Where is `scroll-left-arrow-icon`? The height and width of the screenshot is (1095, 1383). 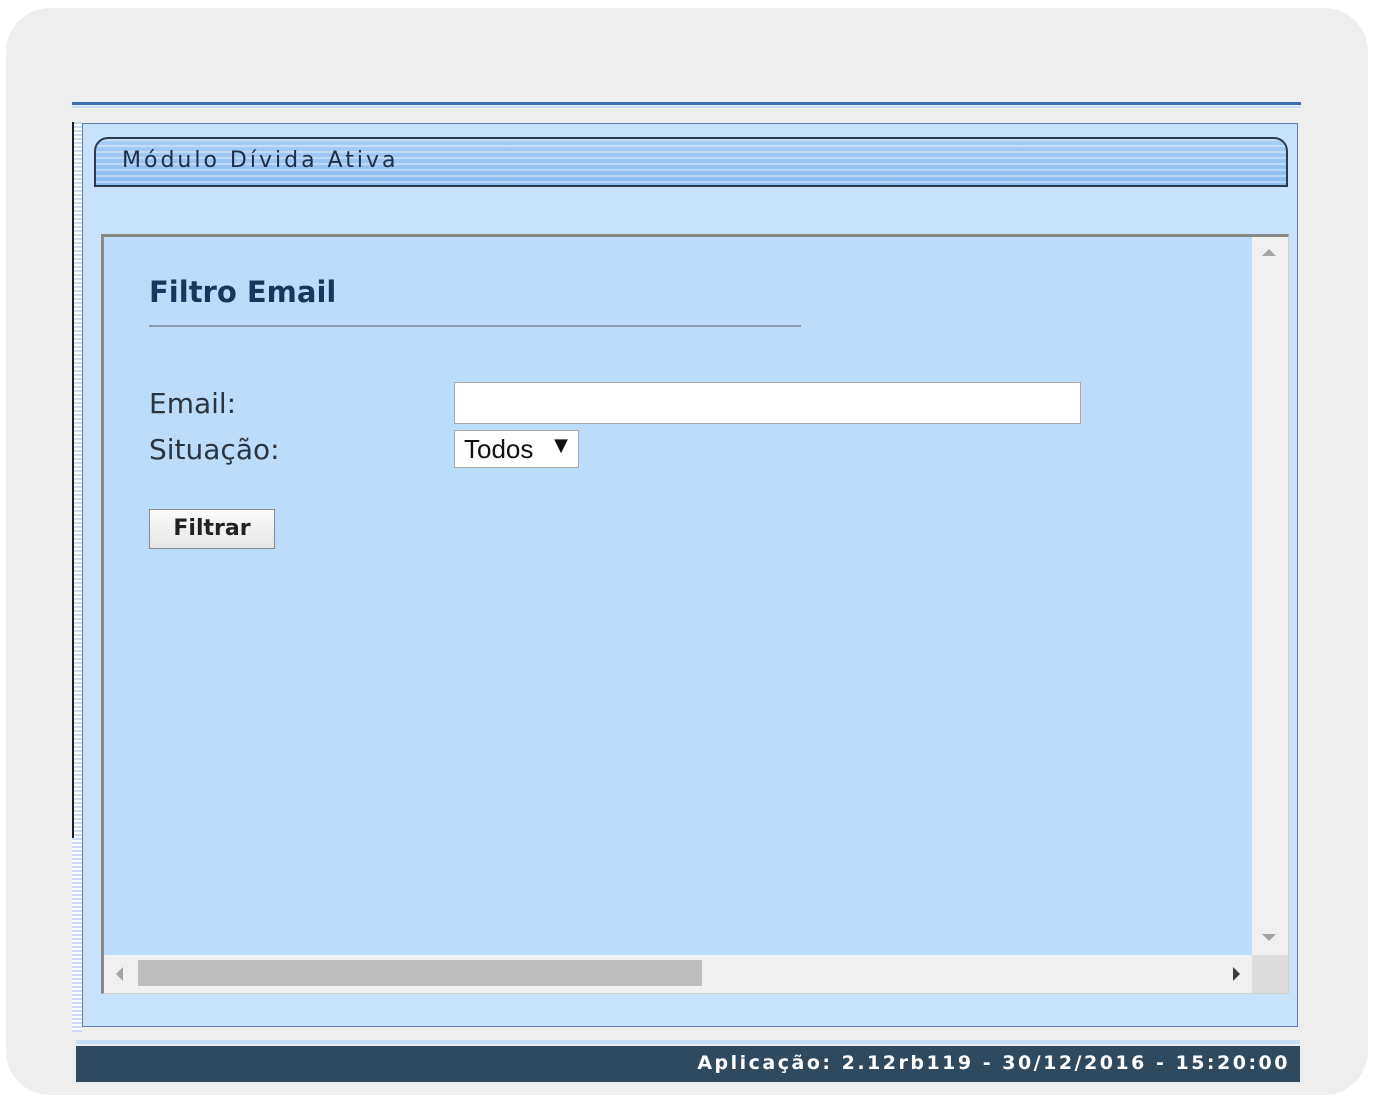
scroll-left-arrow-icon is located at coordinates (119, 974).